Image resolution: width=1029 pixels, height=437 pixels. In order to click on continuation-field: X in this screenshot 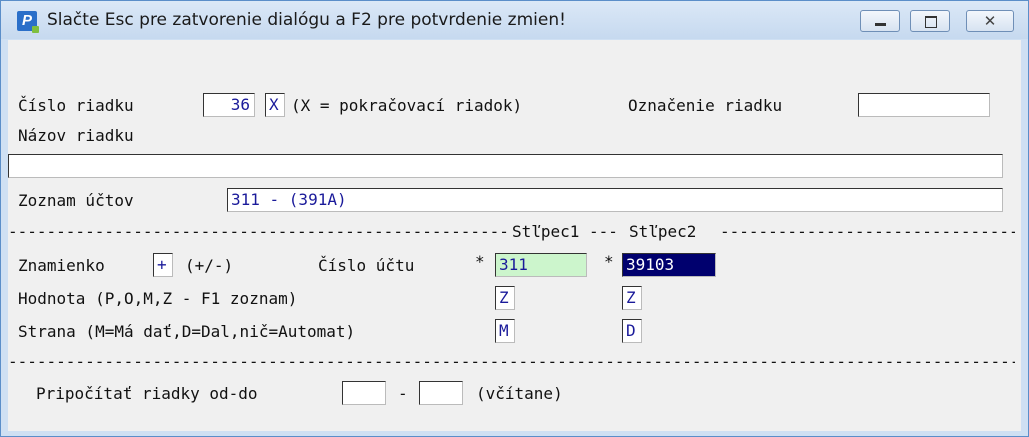, I will do `click(275, 105)`.